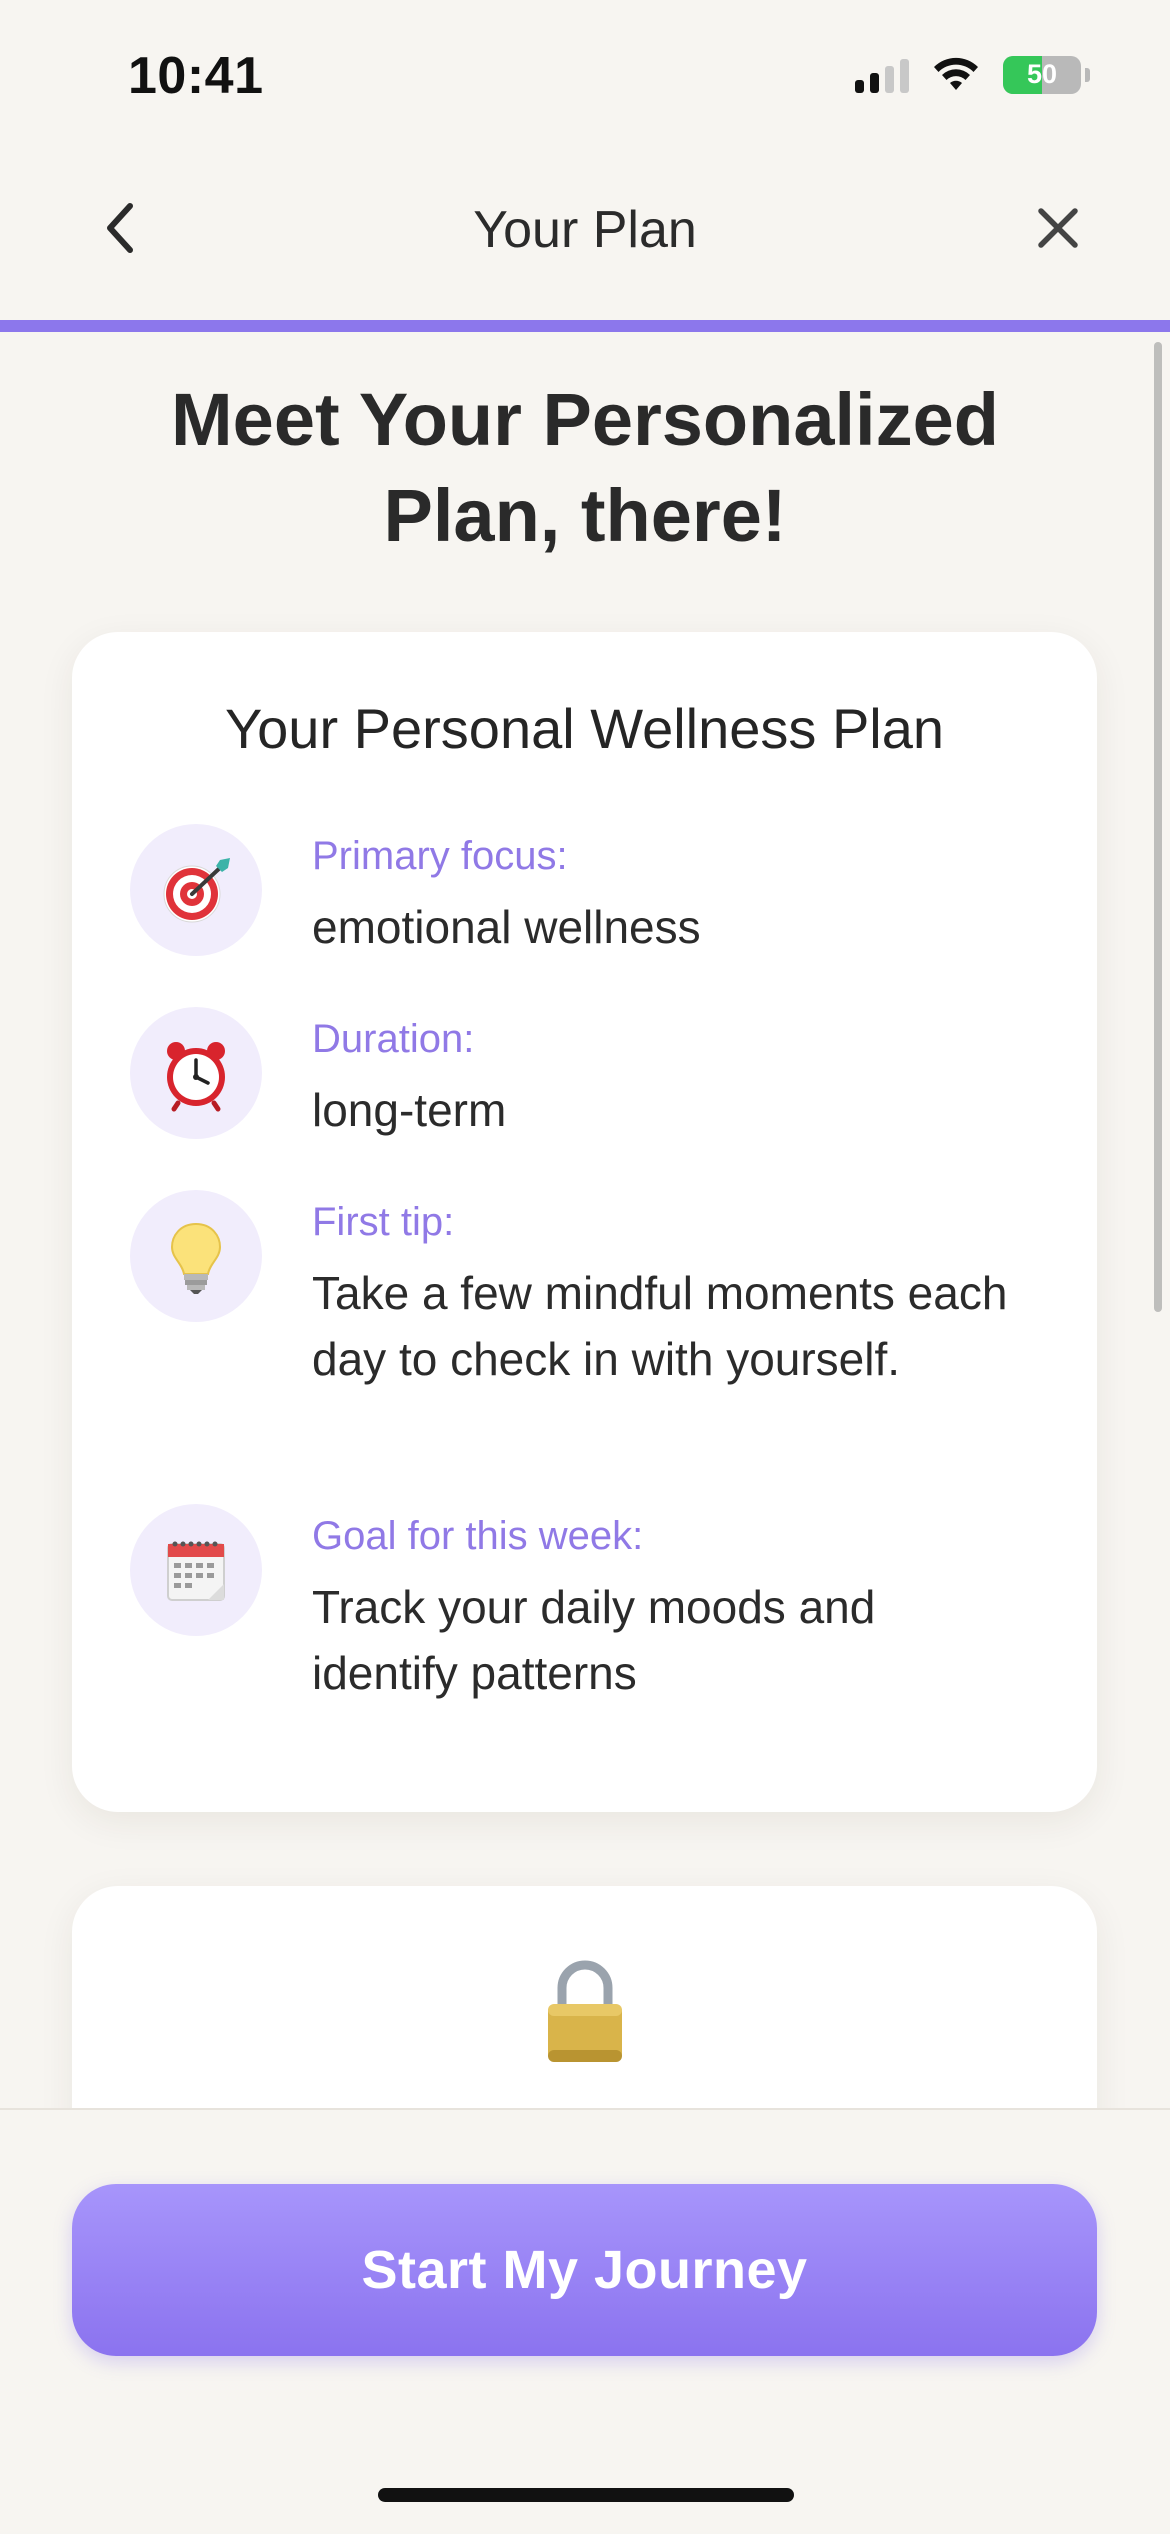 This screenshot has width=1170, height=2534. Describe the element at coordinates (882, 75) in the screenshot. I see `cellular-signal-icon` at that location.